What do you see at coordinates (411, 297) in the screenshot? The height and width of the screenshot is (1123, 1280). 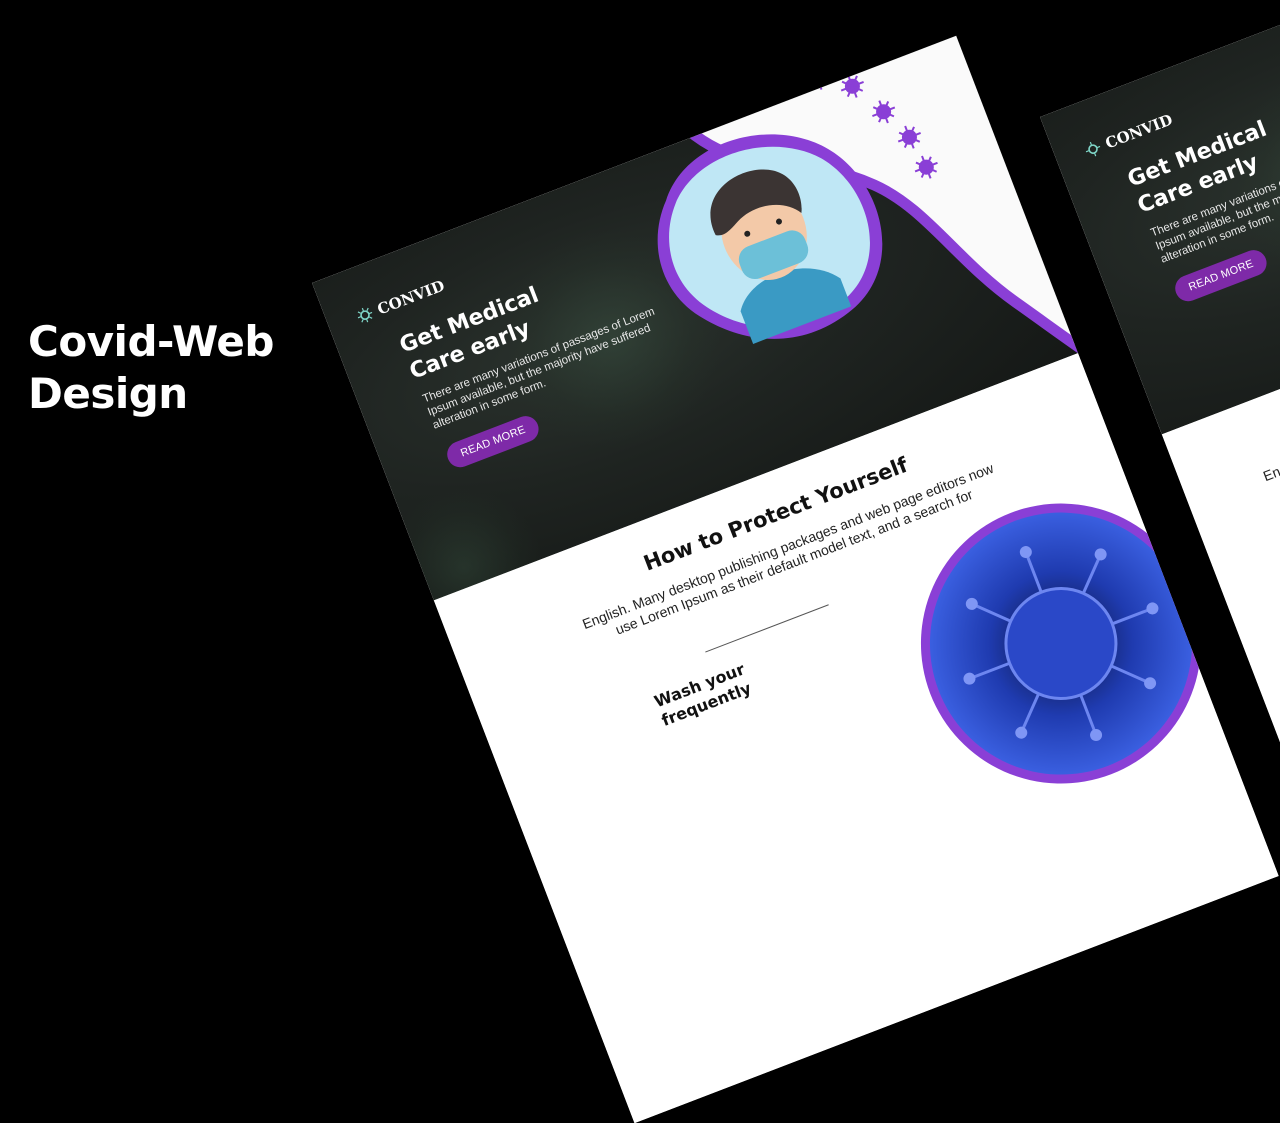 I see `logo-text: CONVID` at bounding box center [411, 297].